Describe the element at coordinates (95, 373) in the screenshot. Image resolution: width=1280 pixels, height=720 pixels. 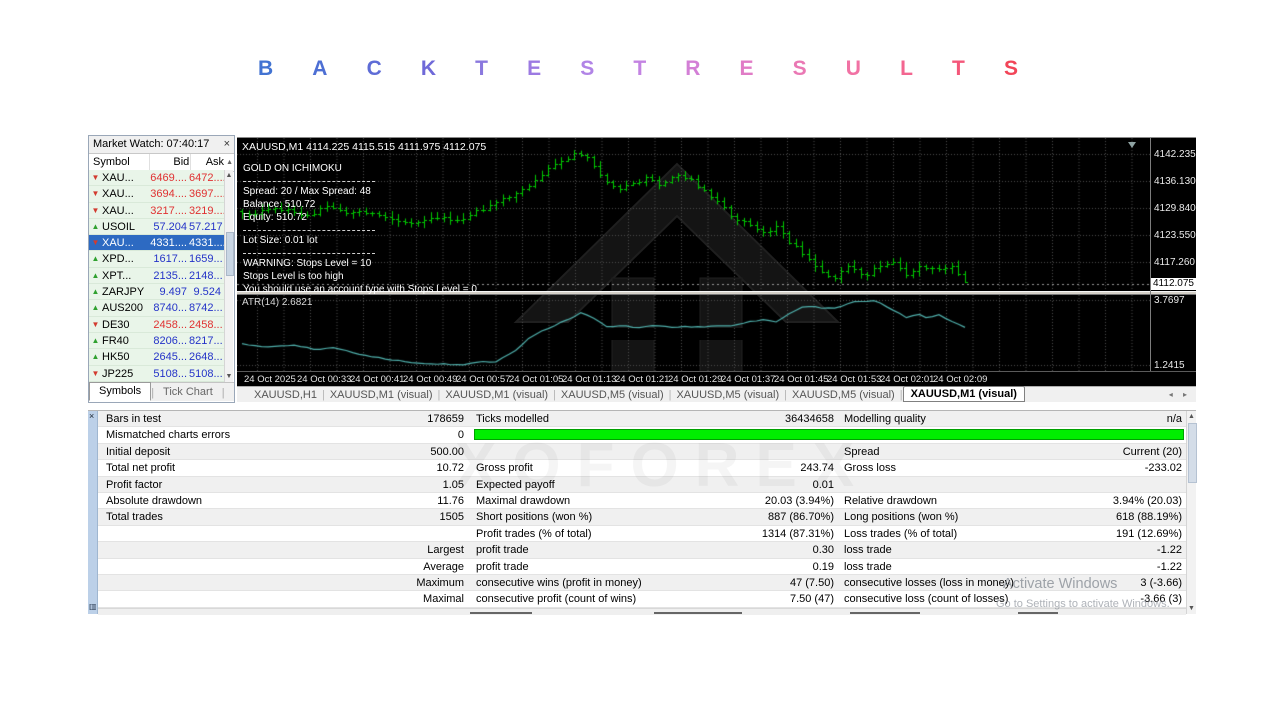
I see `arrow-down-icon: ▼` at that location.